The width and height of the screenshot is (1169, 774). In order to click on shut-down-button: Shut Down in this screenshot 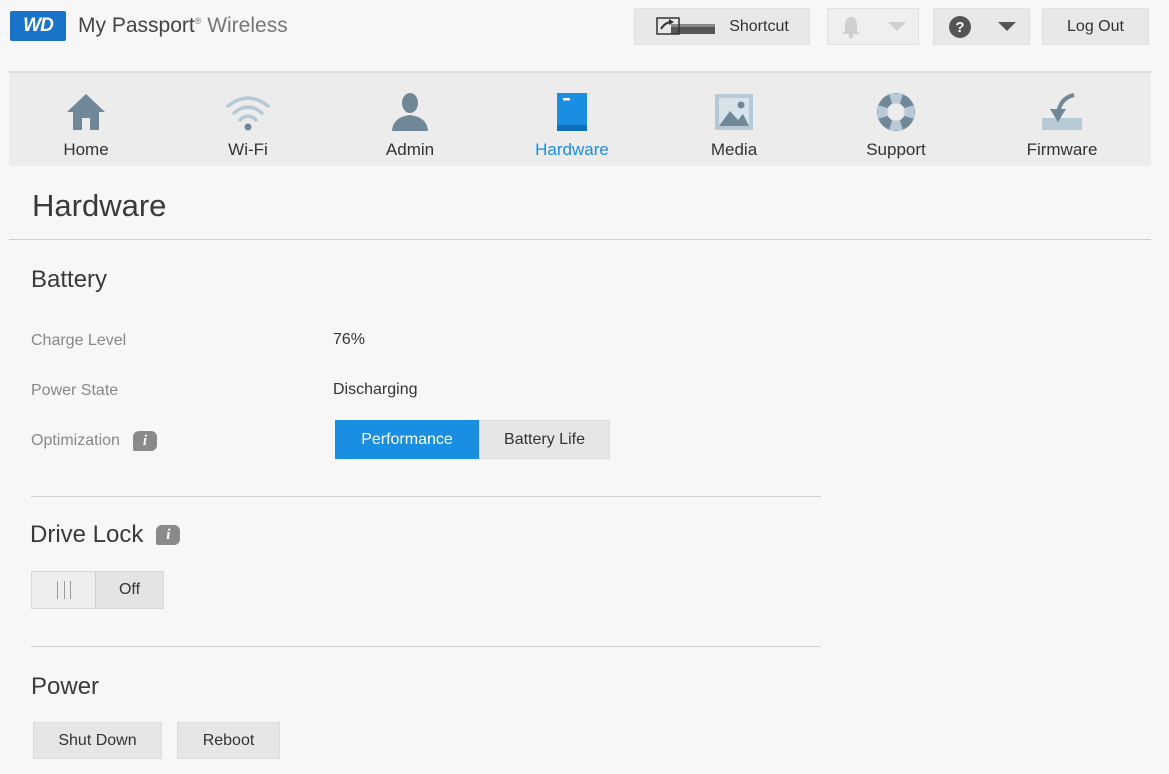, I will do `click(97, 740)`.